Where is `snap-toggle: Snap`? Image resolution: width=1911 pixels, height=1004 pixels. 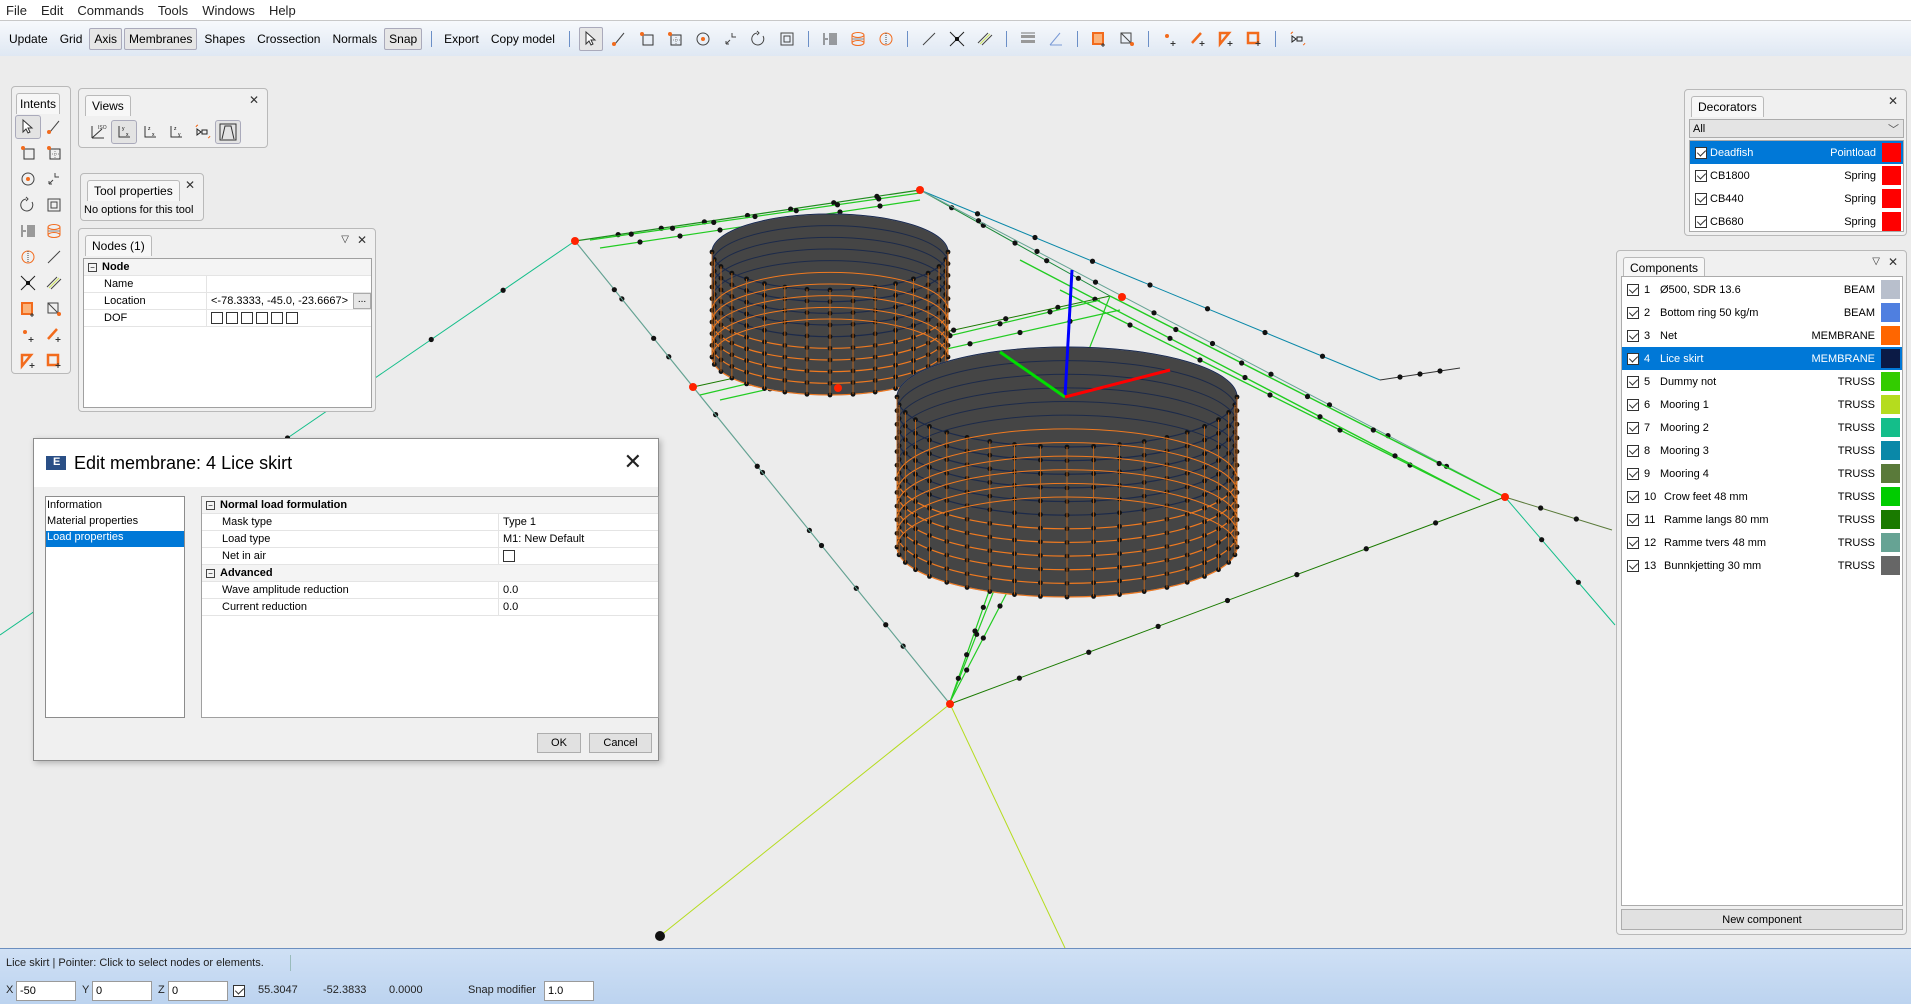 snap-toggle: Snap is located at coordinates (403, 38).